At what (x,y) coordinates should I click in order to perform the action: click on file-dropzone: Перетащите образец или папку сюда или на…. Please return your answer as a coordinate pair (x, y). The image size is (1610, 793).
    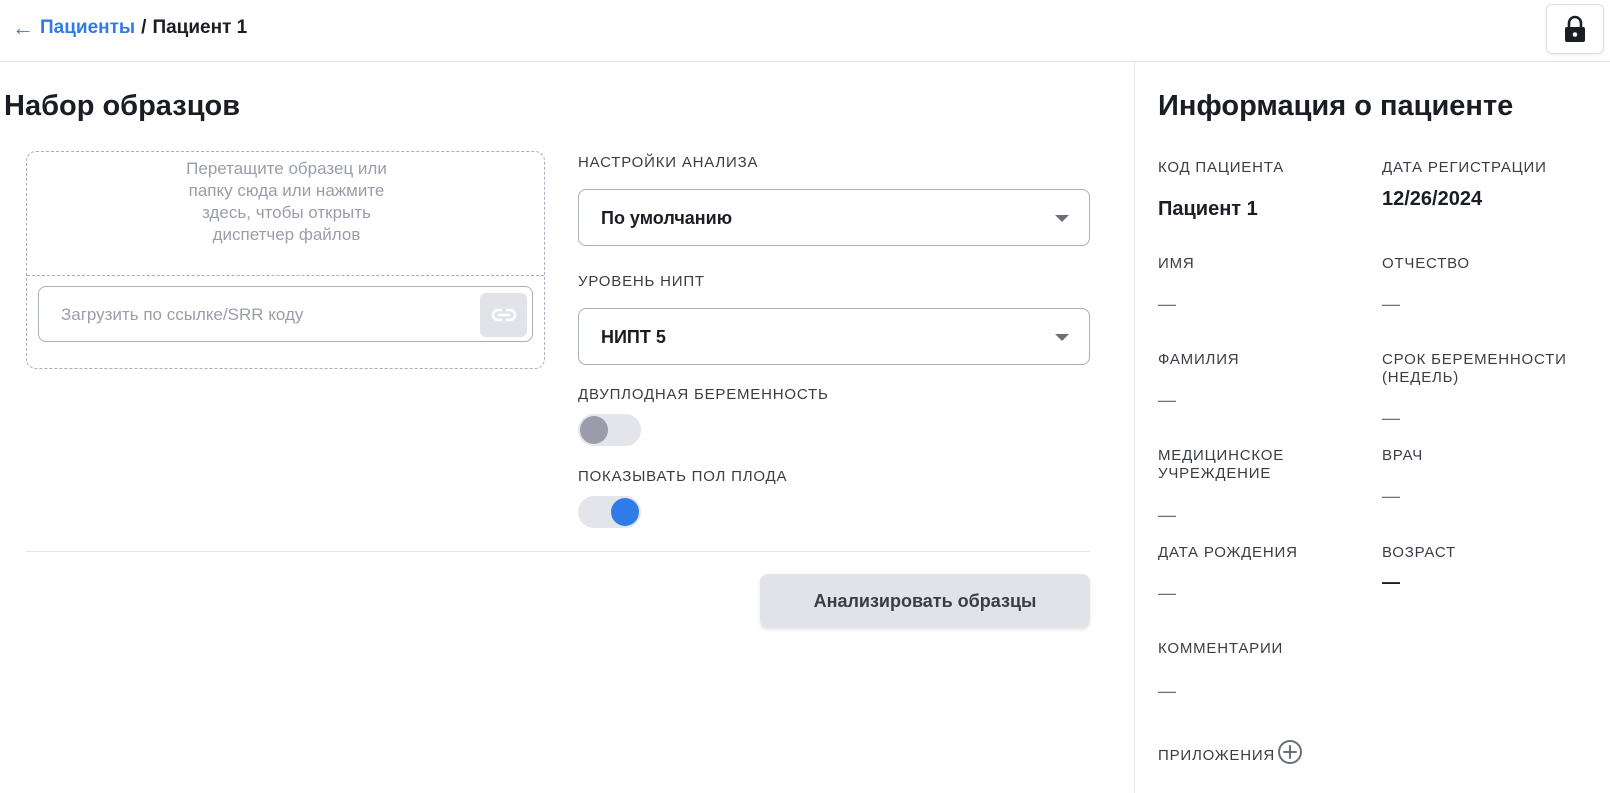
    Looking at the image, I should click on (285, 260).